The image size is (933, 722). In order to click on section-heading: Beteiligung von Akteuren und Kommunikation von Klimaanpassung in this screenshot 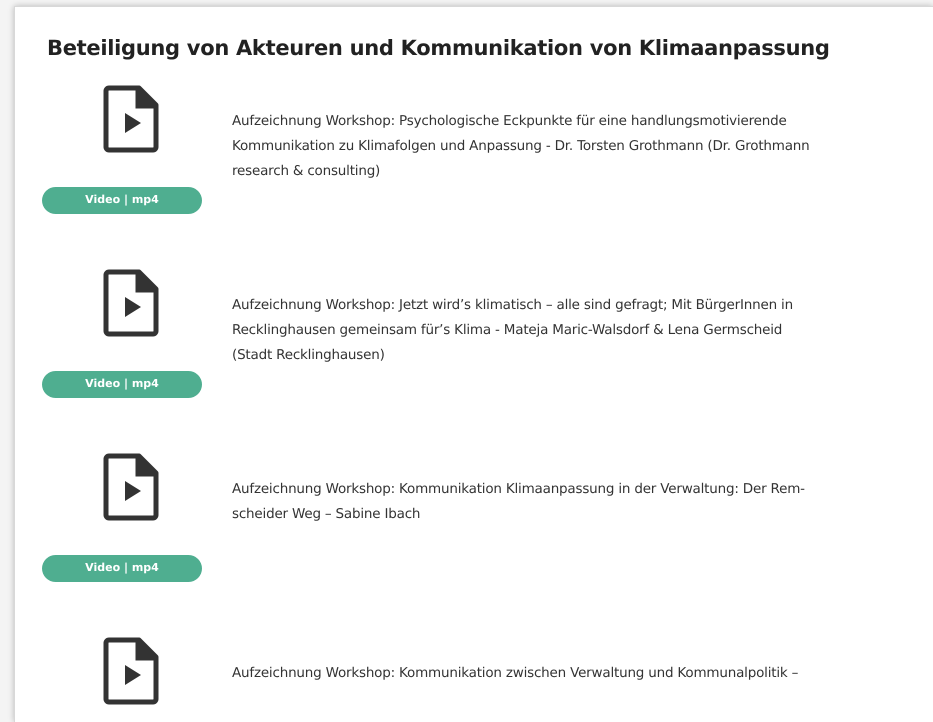, I will do `click(439, 48)`.